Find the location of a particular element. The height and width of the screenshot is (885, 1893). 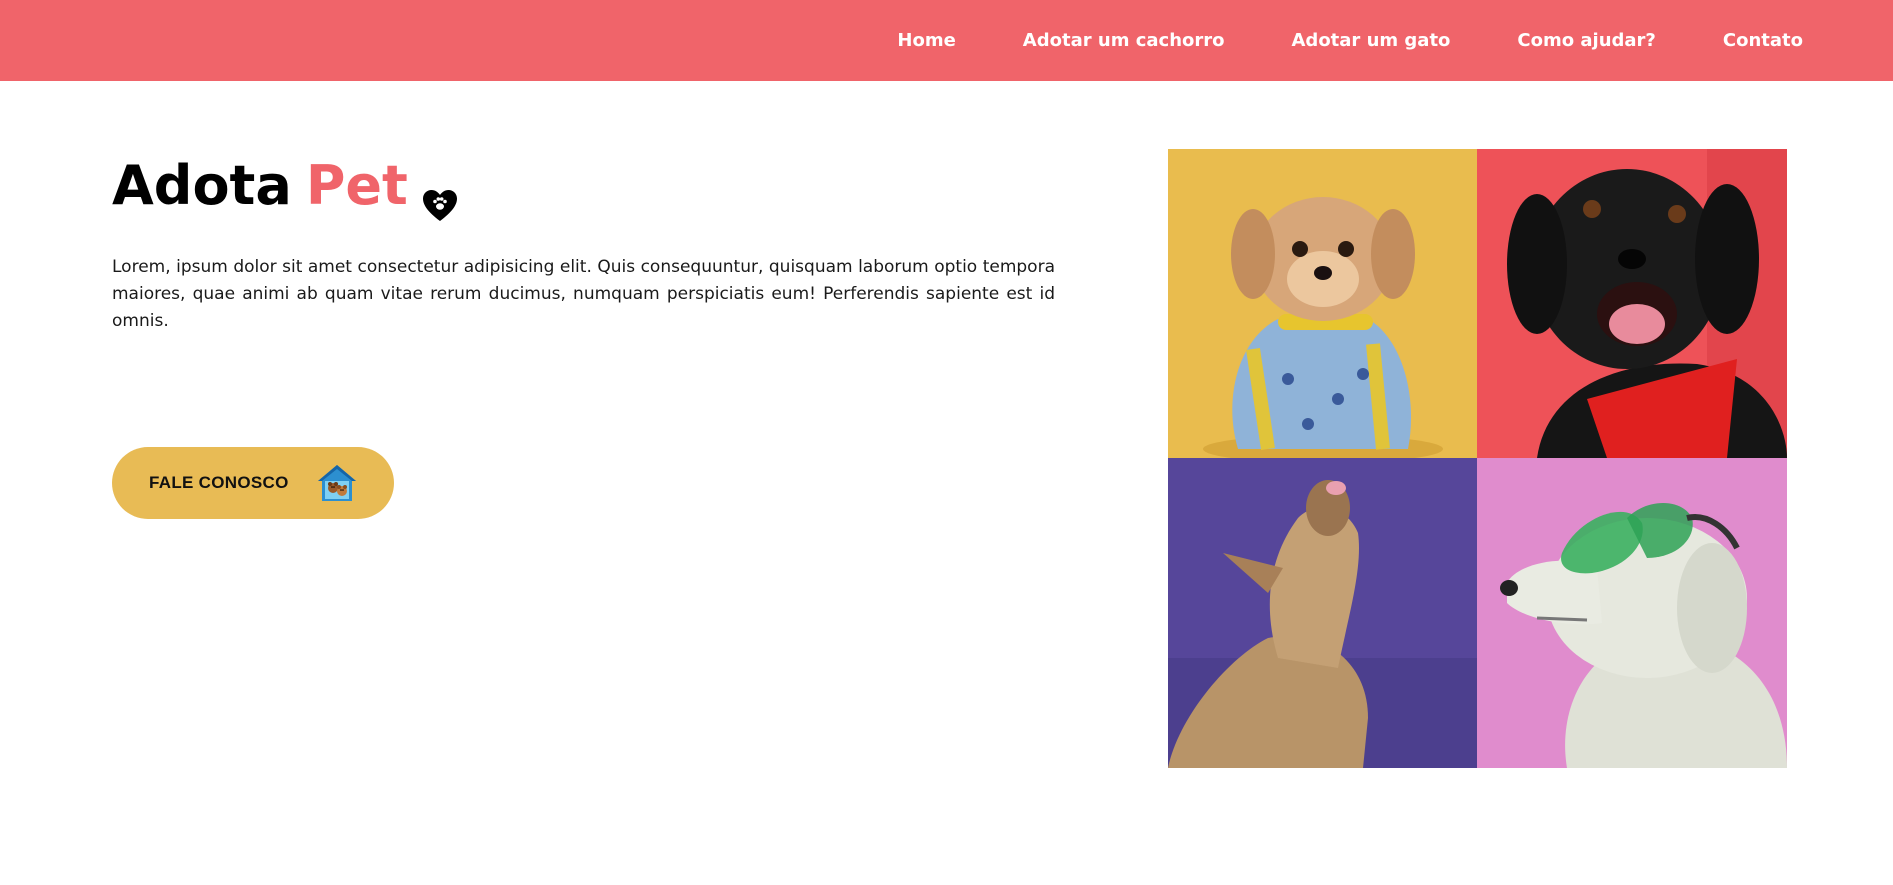

title-main: Adota is located at coordinates (202, 185).